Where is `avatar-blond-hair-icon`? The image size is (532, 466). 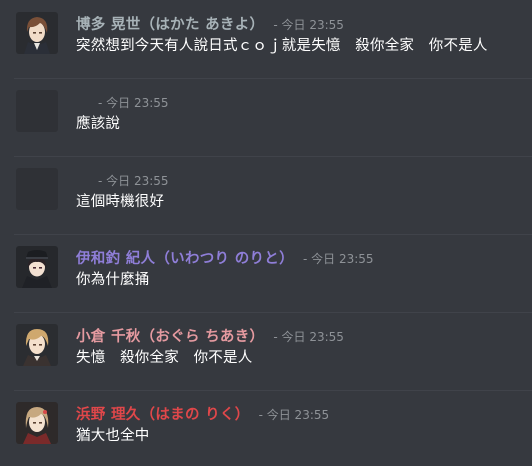
avatar-blond-hair-icon is located at coordinates (37, 345).